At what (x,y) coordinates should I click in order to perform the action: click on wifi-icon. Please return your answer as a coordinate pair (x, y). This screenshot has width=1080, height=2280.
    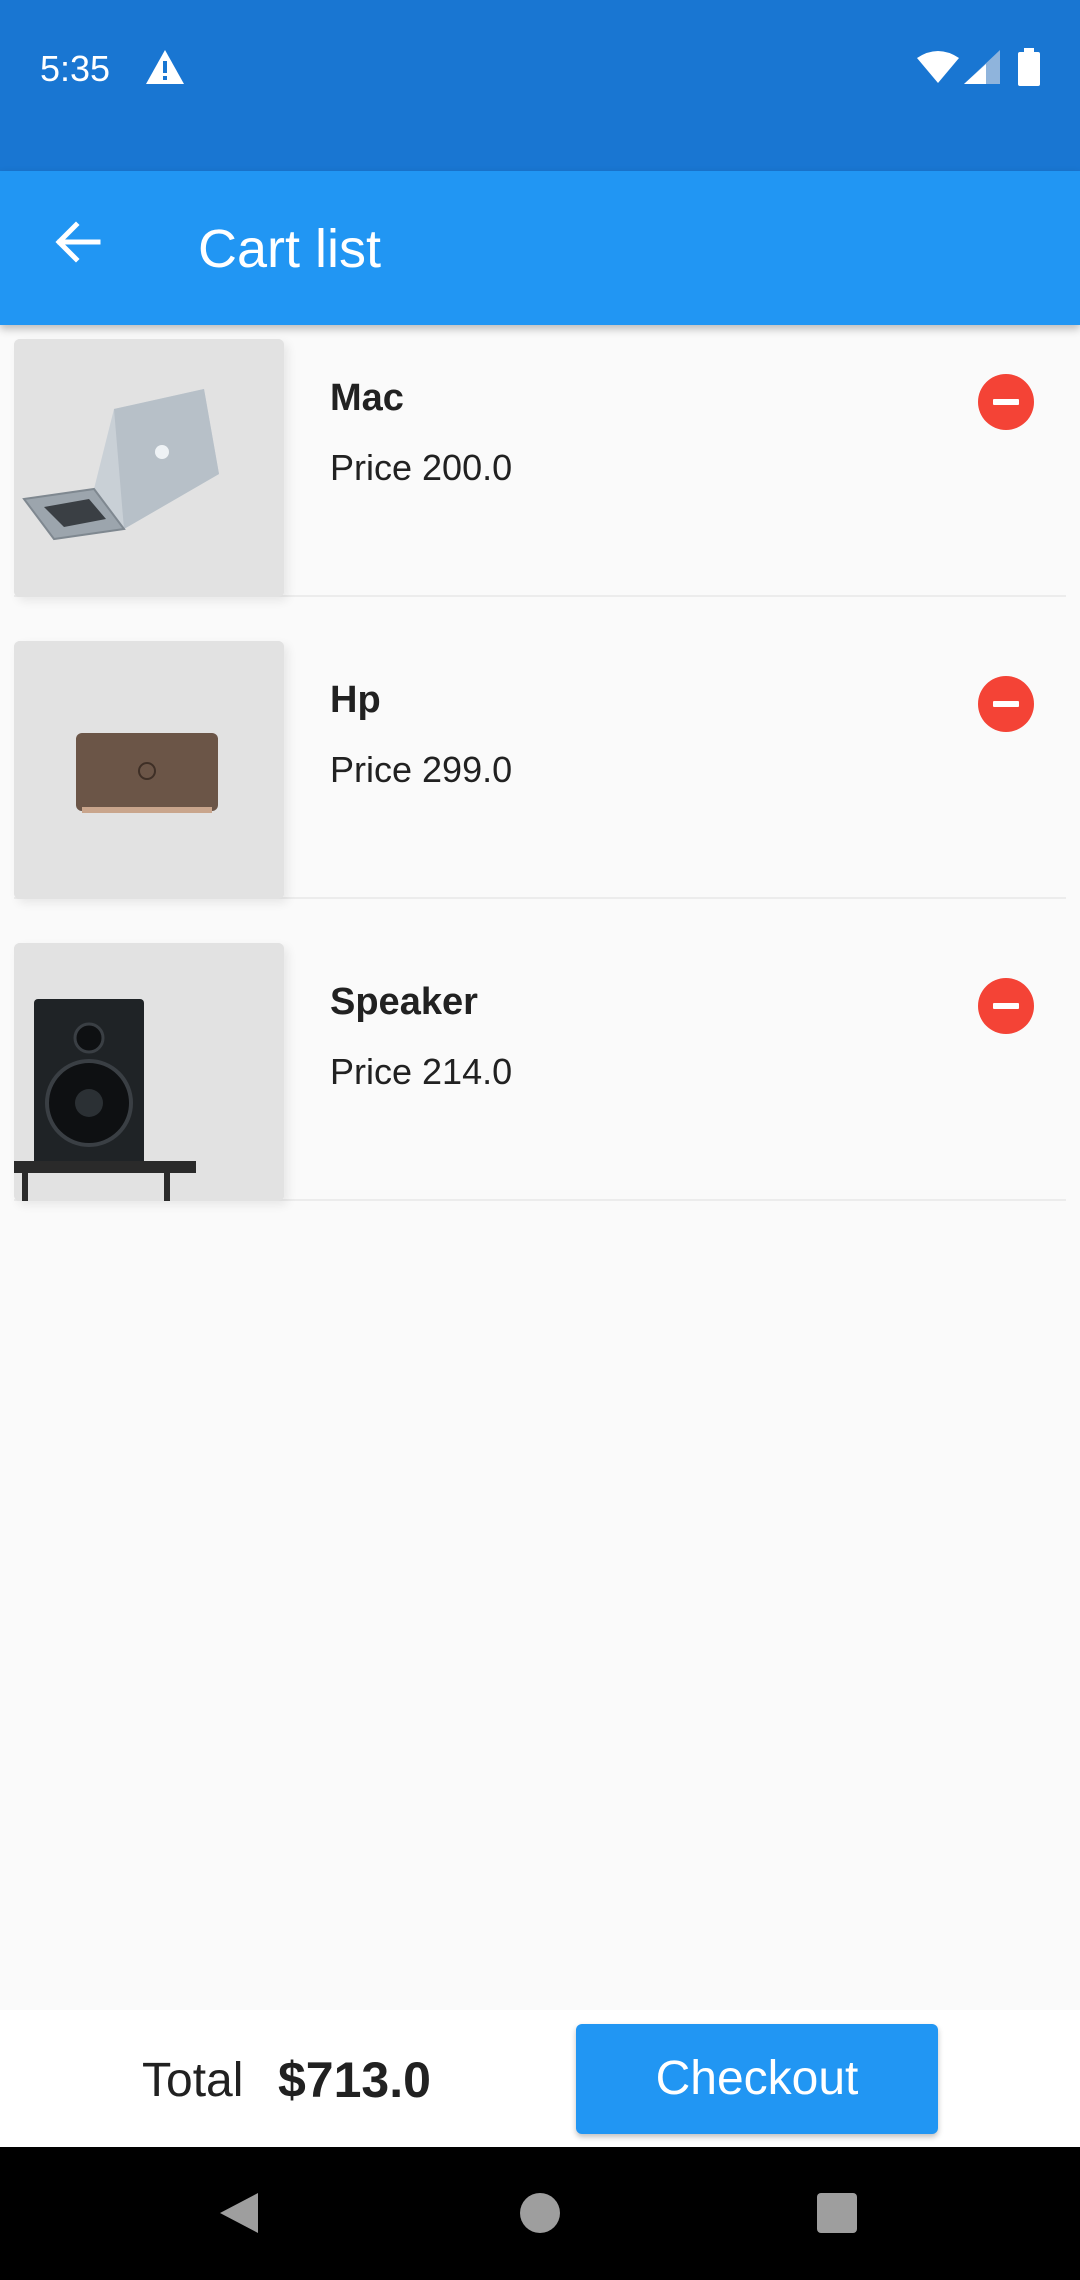
    Looking at the image, I should click on (938, 67).